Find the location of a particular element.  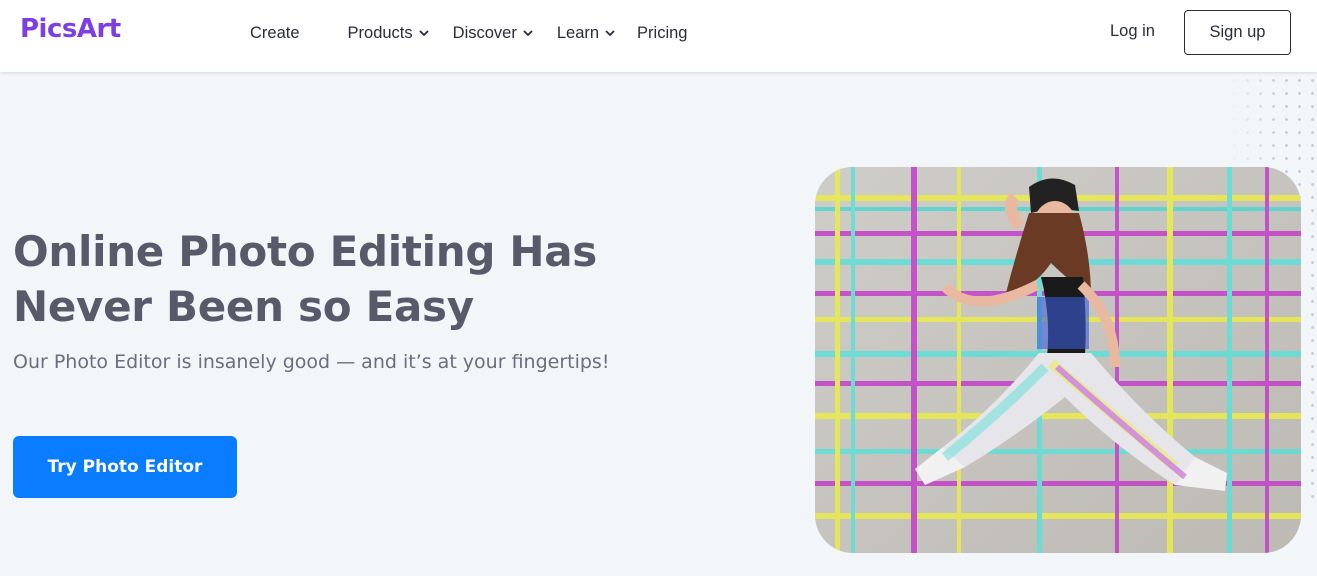

nav-create-label: Create is located at coordinates (275, 32).